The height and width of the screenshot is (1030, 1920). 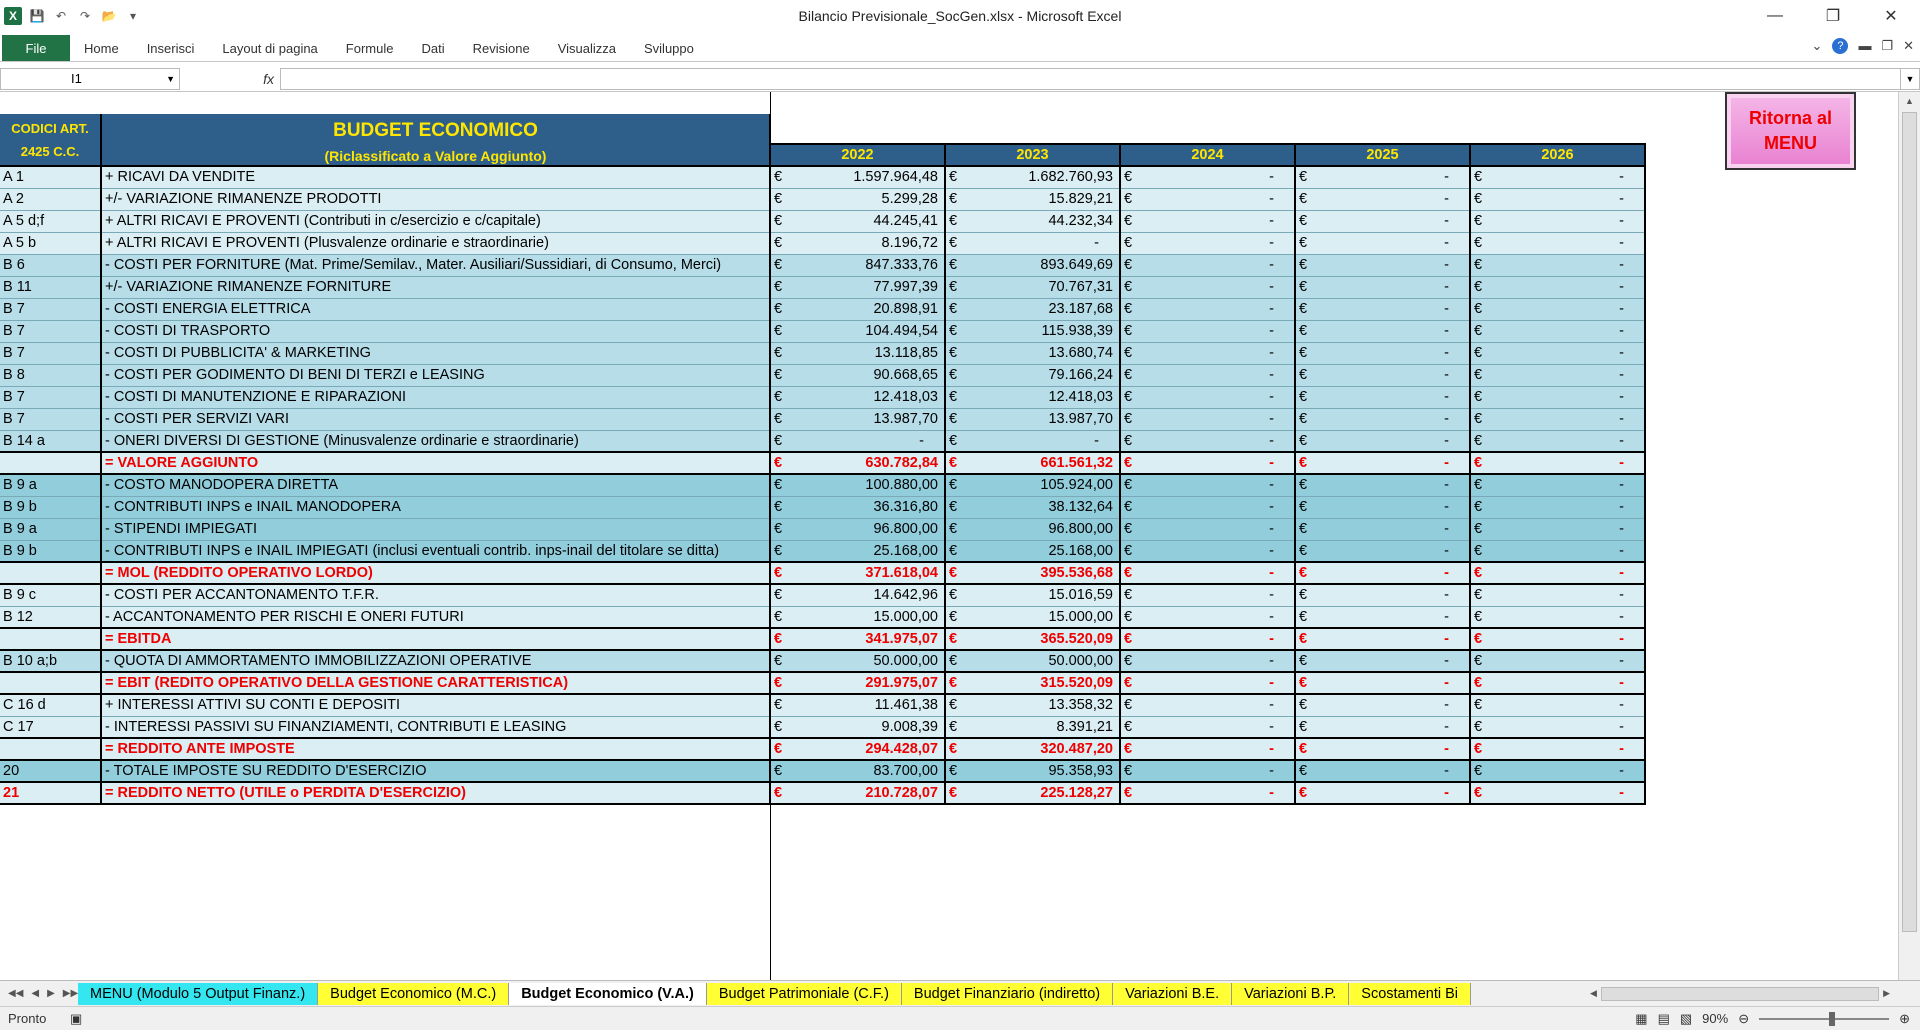 I want to click on row-description: - CONTRIBUTI INPS e INAIL MANODOPERA, so click(x=436, y=507).